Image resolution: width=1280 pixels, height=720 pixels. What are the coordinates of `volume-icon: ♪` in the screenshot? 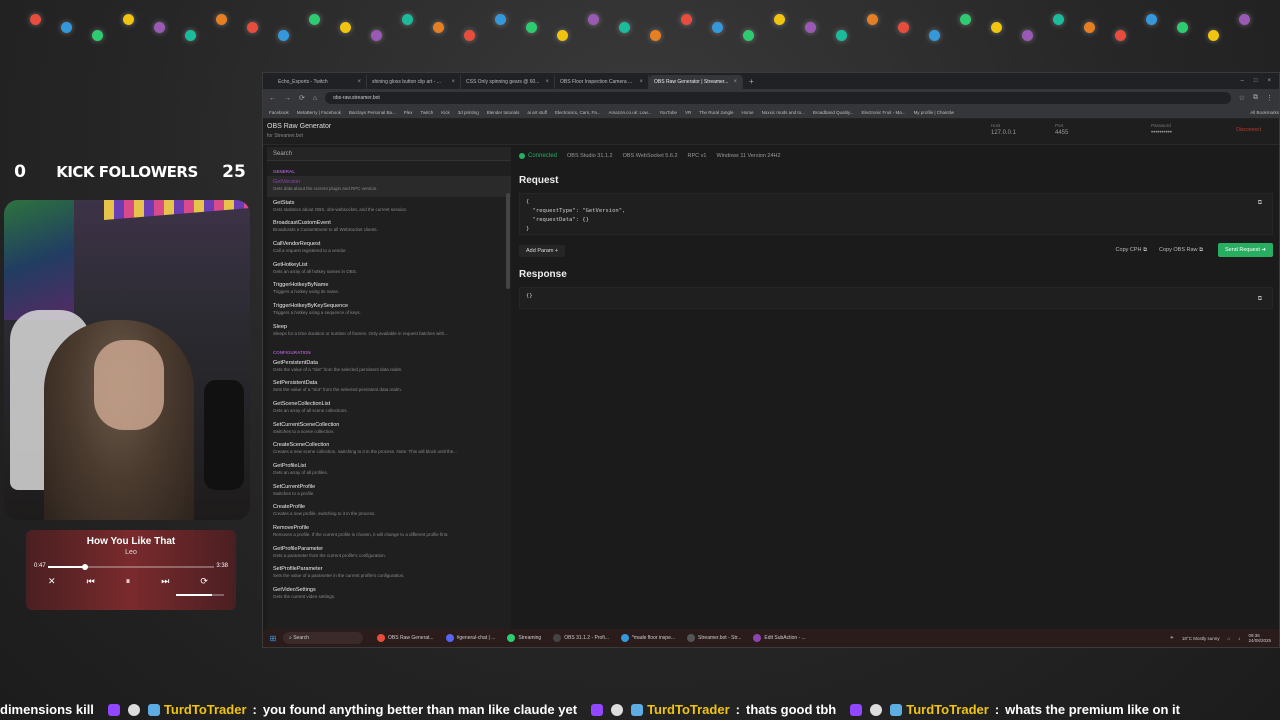 It's located at (1239, 638).